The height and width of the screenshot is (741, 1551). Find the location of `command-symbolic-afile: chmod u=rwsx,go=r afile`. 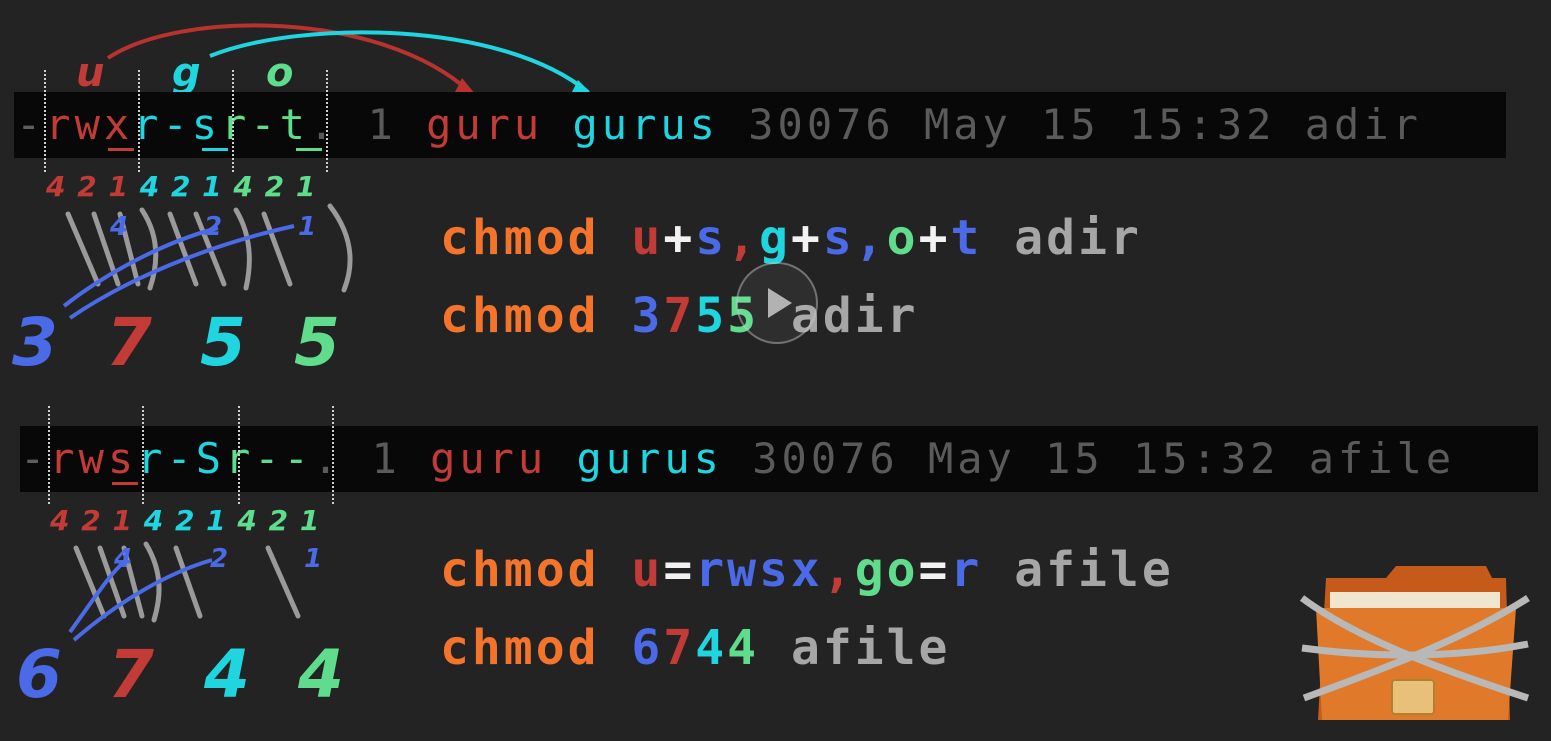

command-symbolic-afile: chmod u=rwsx,go=r afile is located at coordinates (807, 570).